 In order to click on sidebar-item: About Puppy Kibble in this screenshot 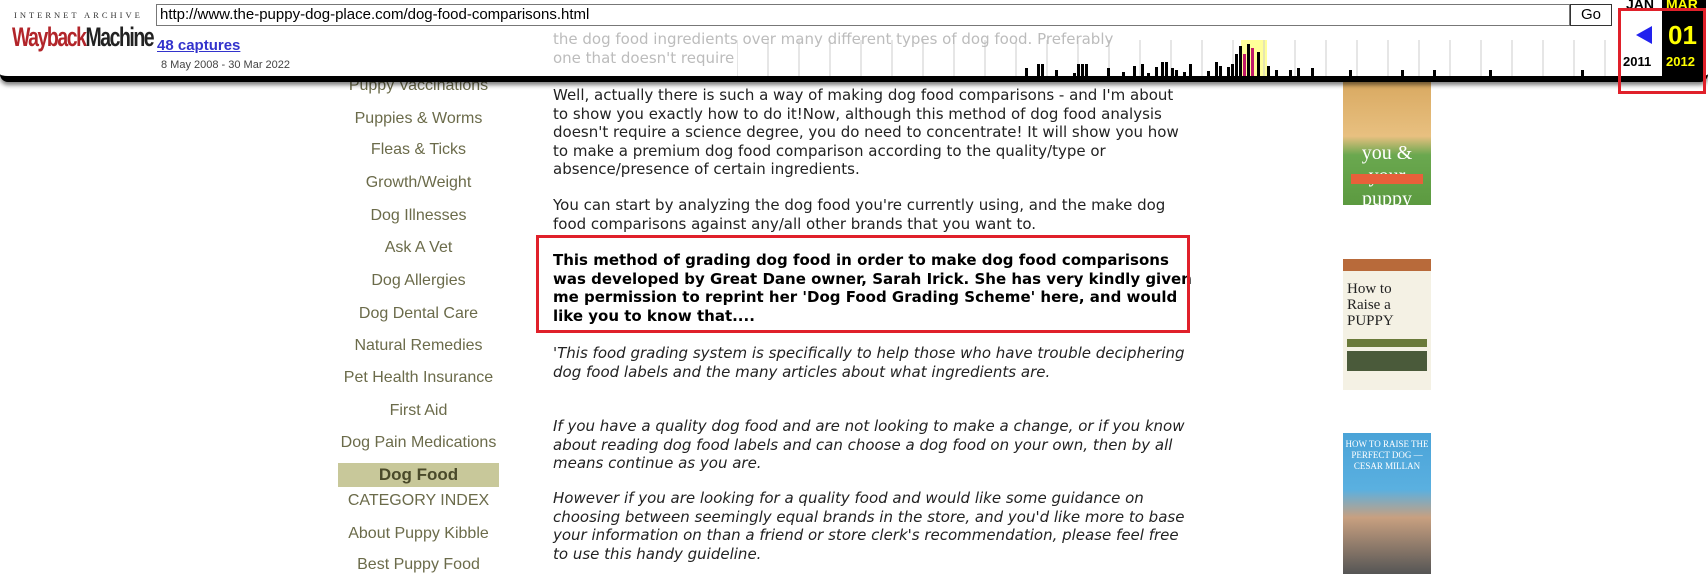, I will do `click(418, 534)`.